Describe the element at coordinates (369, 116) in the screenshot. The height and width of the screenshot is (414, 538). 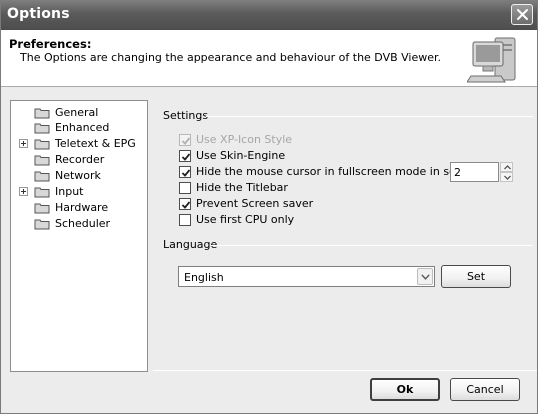
I see `settings-divider` at that location.